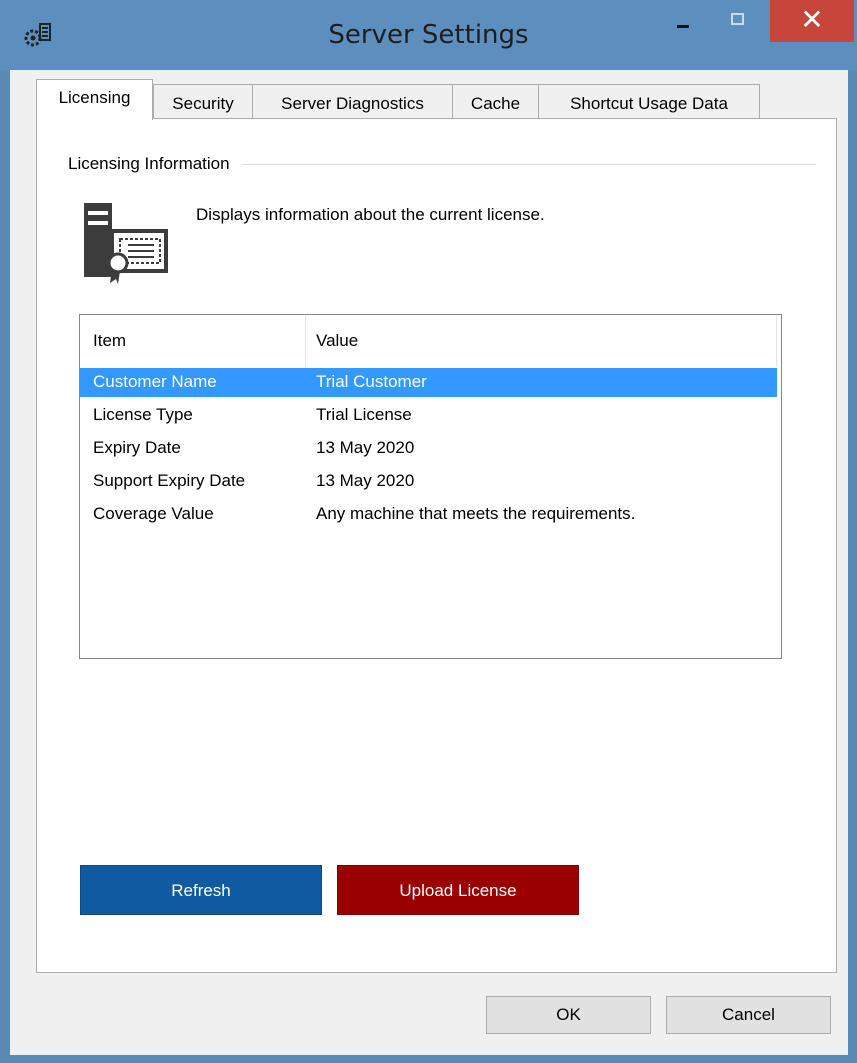 This screenshot has width=857, height=1063. What do you see at coordinates (649, 101) in the screenshot?
I see `tab-shortcut-usage-data: Shortcut Usage Data` at bounding box center [649, 101].